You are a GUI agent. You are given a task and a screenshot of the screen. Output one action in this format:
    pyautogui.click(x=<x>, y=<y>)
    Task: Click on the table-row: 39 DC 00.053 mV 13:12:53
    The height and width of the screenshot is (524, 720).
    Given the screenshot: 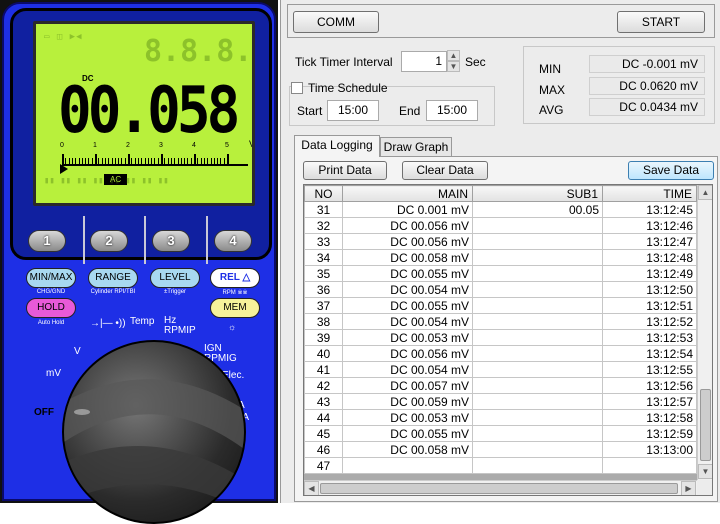 What is the action you would take?
    pyautogui.click(x=500, y=337)
    